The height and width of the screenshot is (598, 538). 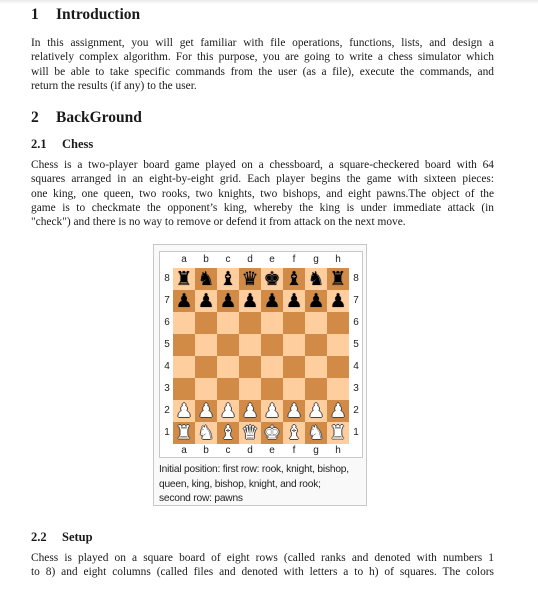 I want to click on square-f7: ♟, so click(x=294, y=301).